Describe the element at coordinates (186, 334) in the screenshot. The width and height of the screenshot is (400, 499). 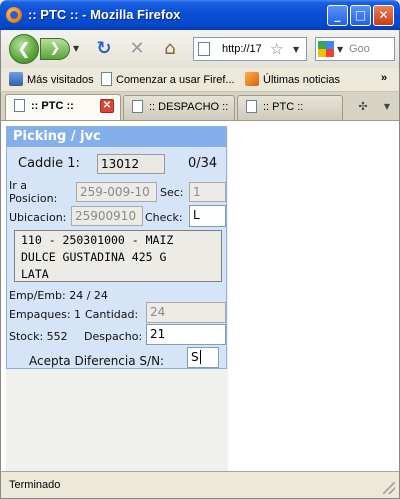
I see `despacho-field: 21` at that location.